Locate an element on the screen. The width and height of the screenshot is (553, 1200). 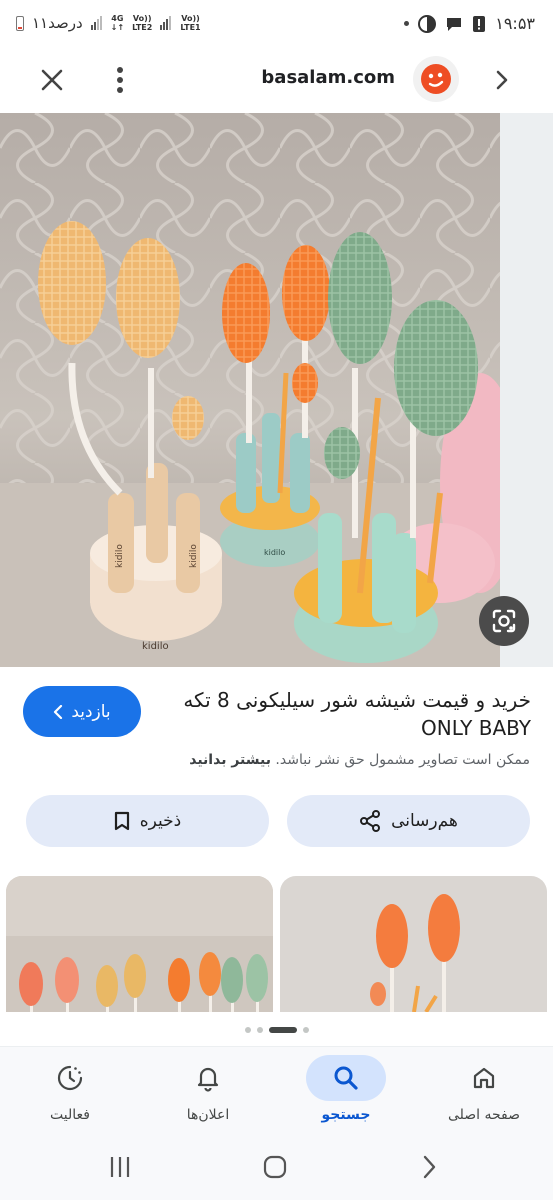
notice-text: ممکن است تصاویر مشمول حق نشر نباشد. is located at coordinates (402, 760).